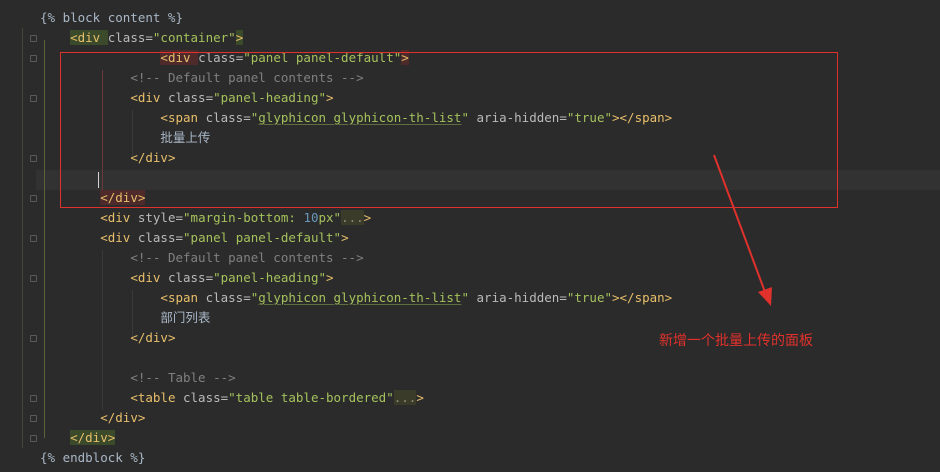 The width and height of the screenshot is (940, 472). What do you see at coordinates (589, 297) in the screenshot?
I see `code-token: "true"` at bounding box center [589, 297].